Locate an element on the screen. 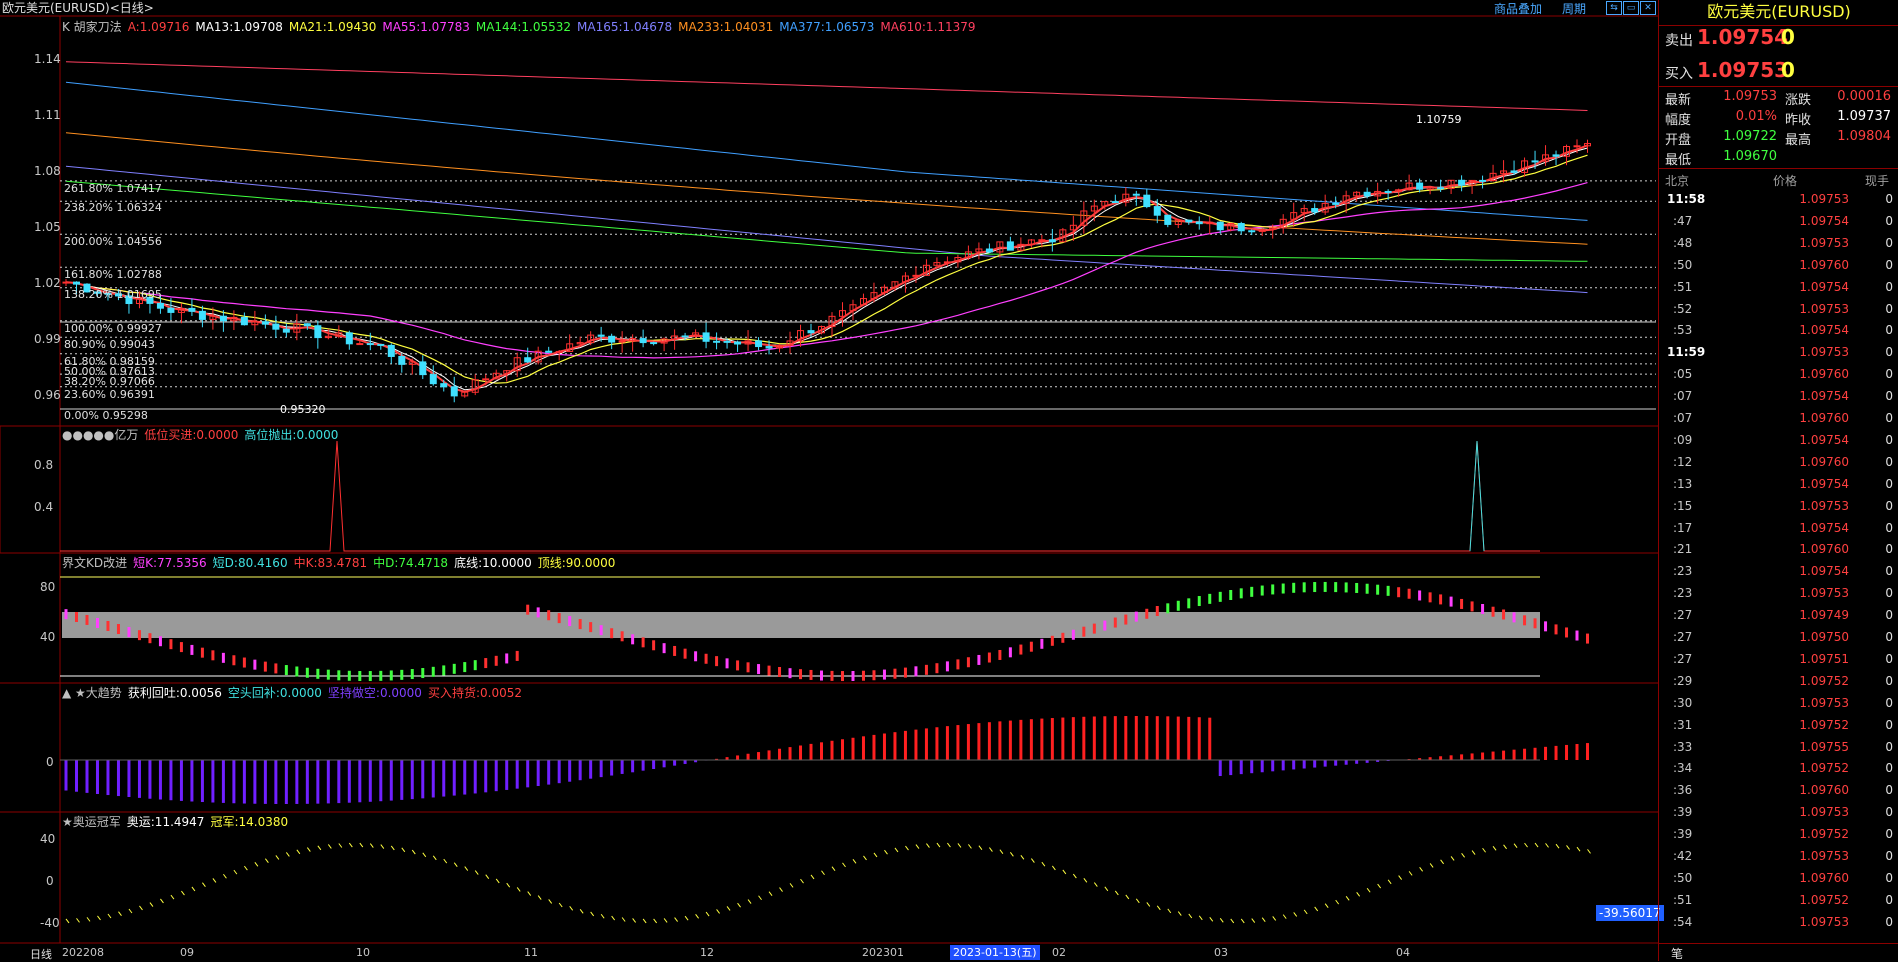  tick-time: :07 is located at coordinates (1683, 396).